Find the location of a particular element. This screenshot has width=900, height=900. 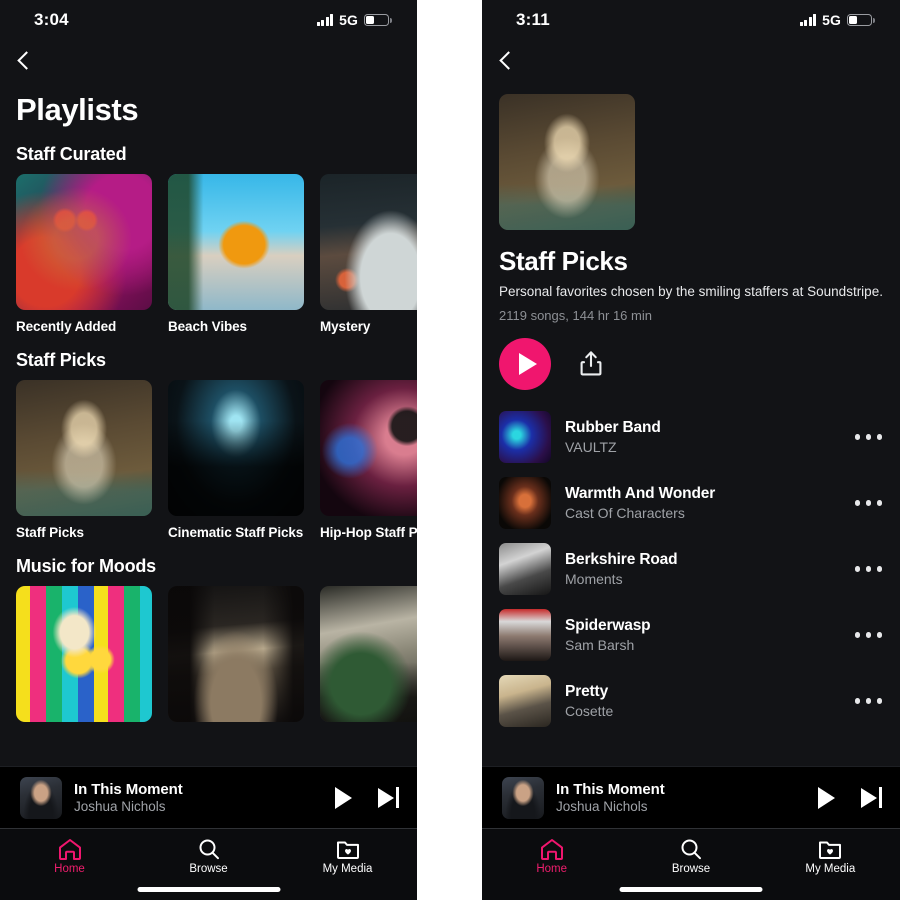

home-indicator is located at coordinates (691, 889).